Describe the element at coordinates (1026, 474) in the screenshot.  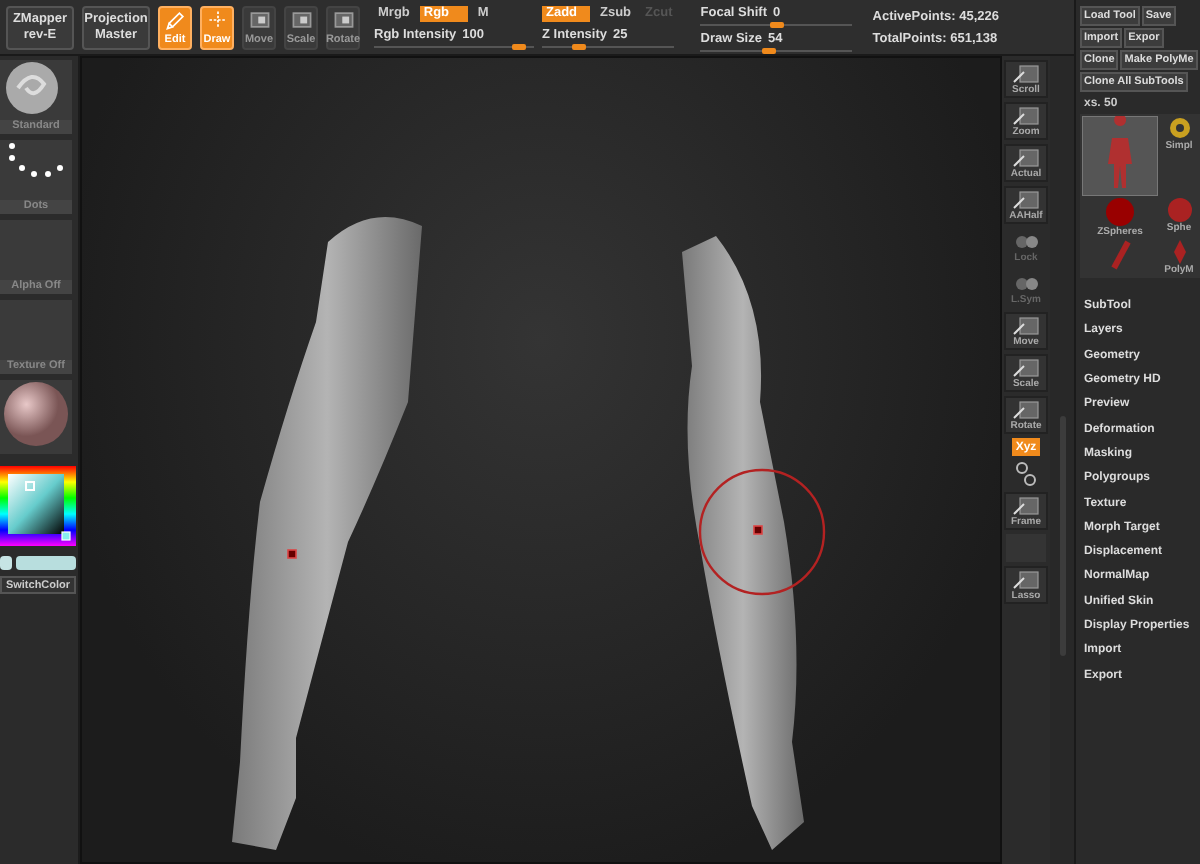
I see `rotation-axes-icon` at that location.